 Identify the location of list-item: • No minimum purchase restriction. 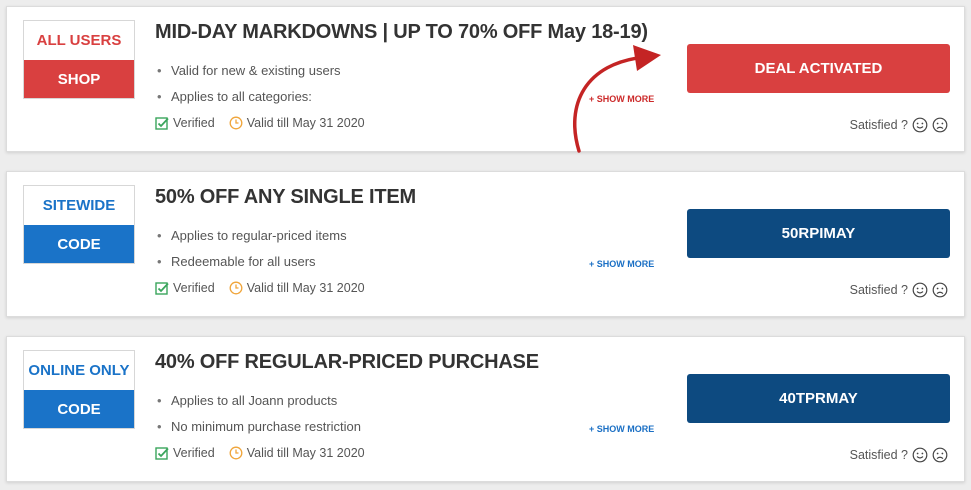
(259, 426).